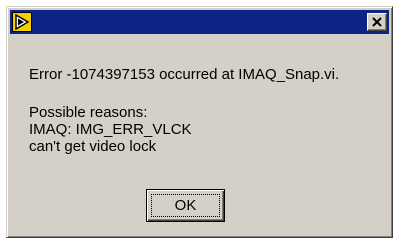 The width and height of the screenshot is (399, 246). What do you see at coordinates (110, 129) in the screenshot?
I see `reason-code: IMAQ: IMG_ERR_VLCK` at bounding box center [110, 129].